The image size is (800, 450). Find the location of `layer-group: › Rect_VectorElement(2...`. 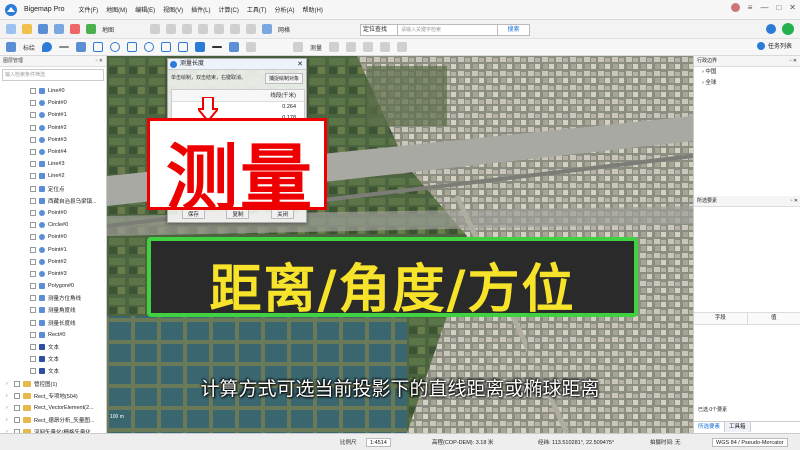

layer-group: › Rect_VectorElement(2... is located at coordinates (53, 408).